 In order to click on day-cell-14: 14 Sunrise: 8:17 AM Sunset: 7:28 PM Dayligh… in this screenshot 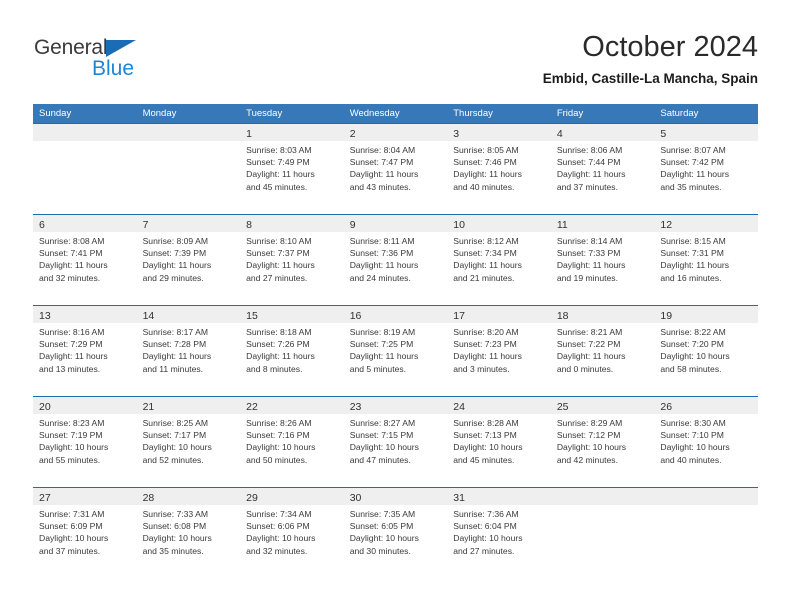, I will do `click(188, 350)`.